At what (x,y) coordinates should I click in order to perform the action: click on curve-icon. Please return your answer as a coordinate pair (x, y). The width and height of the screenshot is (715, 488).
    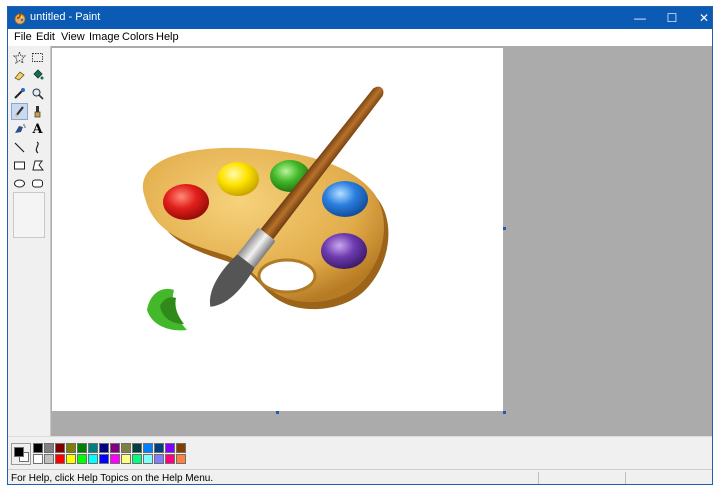
    Looking at the image, I should click on (37, 147).